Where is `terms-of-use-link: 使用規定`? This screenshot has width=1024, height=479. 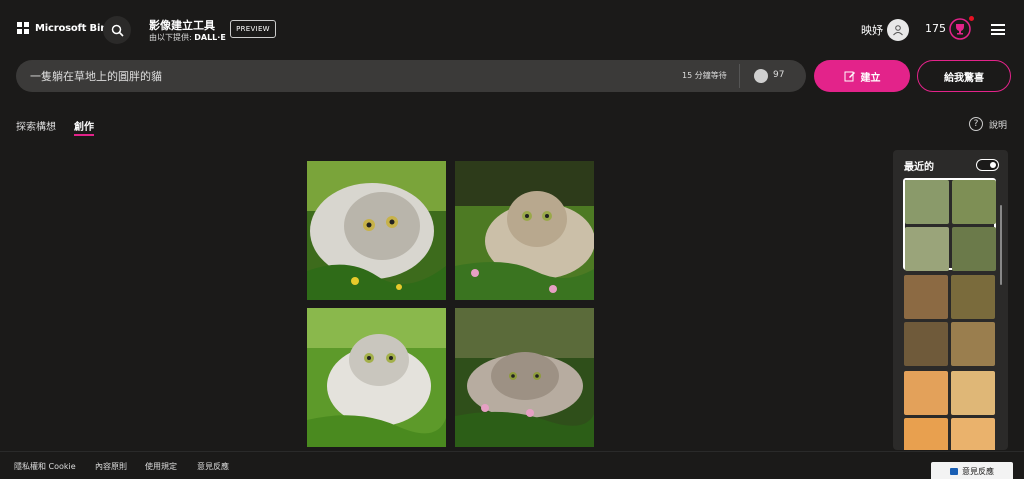
terms-of-use-link: 使用規定 is located at coordinates (161, 466).